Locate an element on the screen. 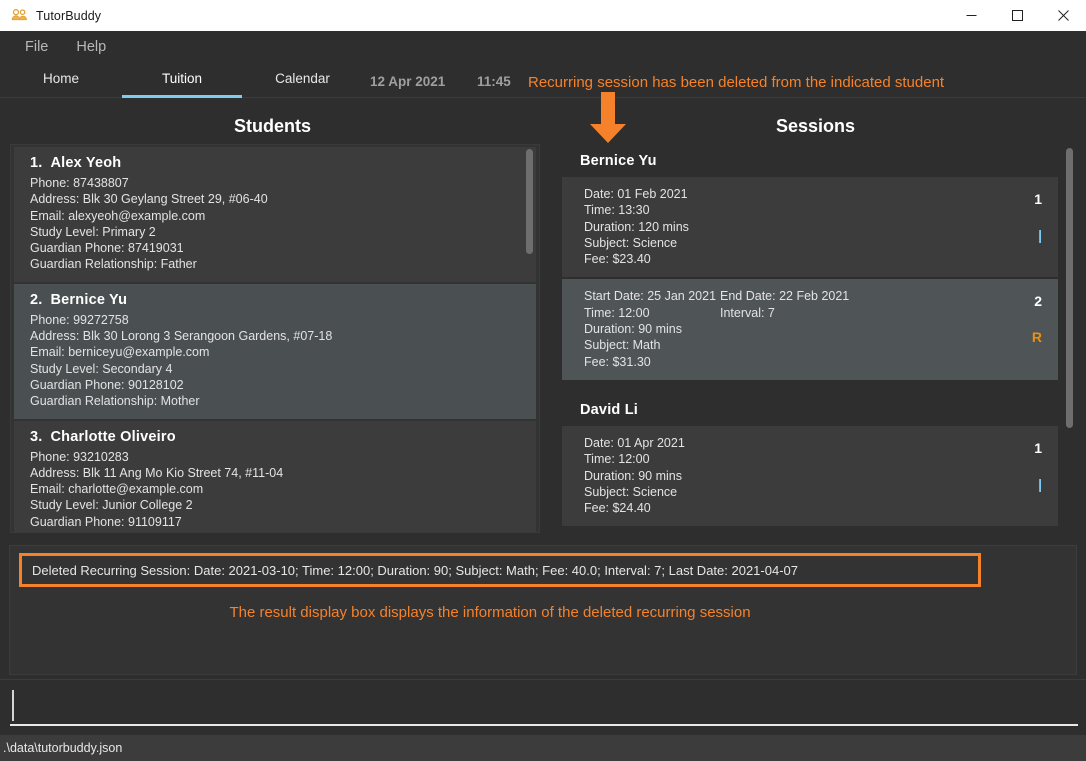 This screenshot has width=1086, height=761. student-name: Bernice Yu is located at coordinates (89, 299).